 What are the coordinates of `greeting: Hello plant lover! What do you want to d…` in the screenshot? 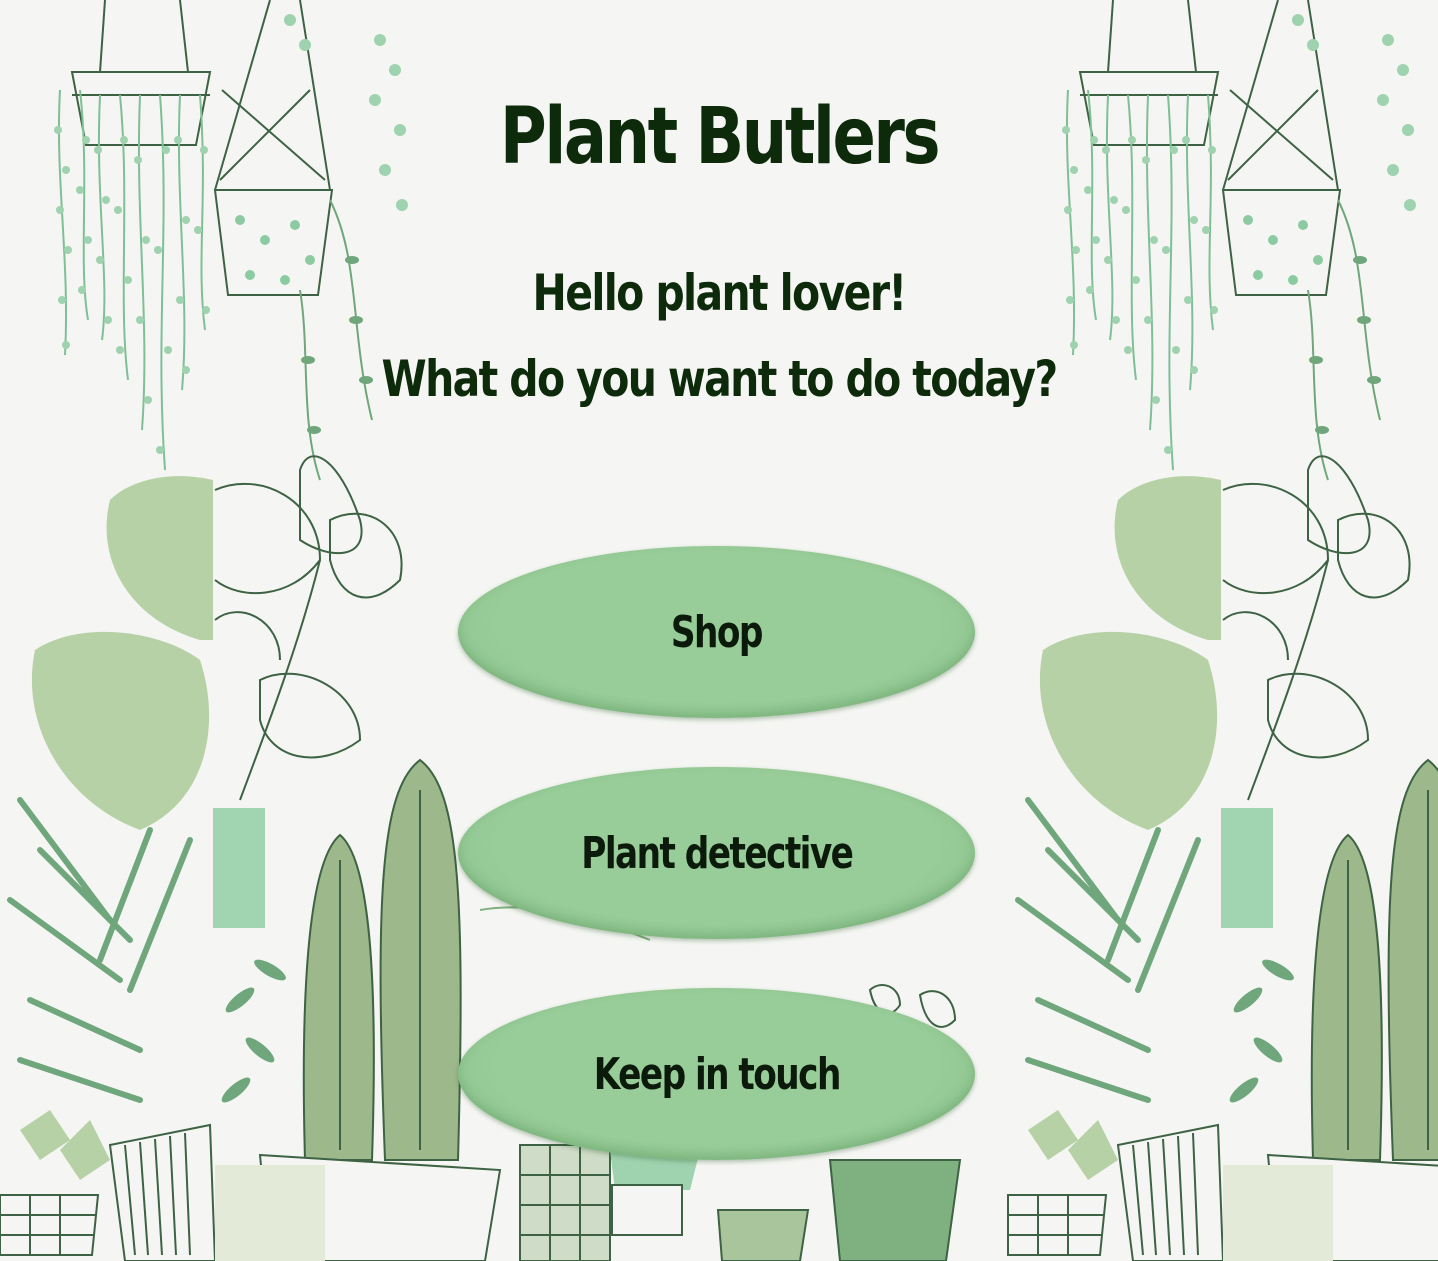 It's located at (718, 336).